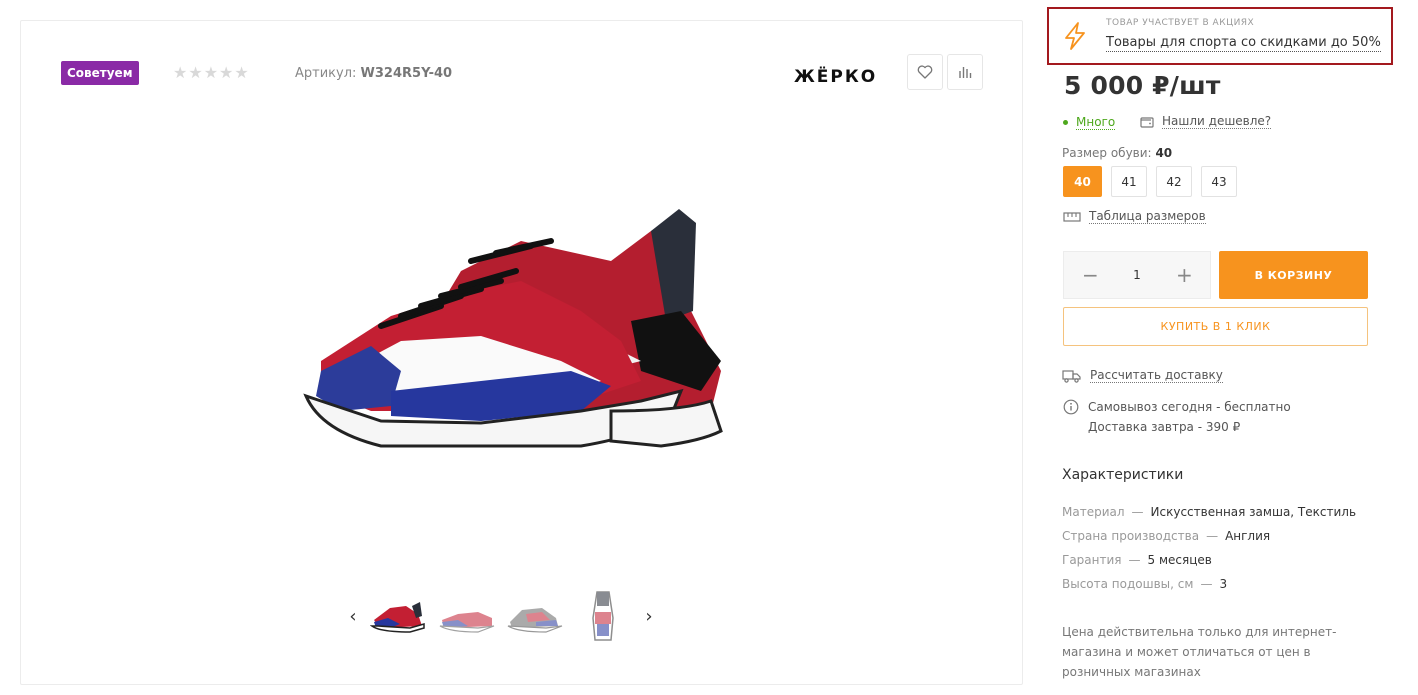  I want to click on size-option-41: 41, so click(1129, 181).